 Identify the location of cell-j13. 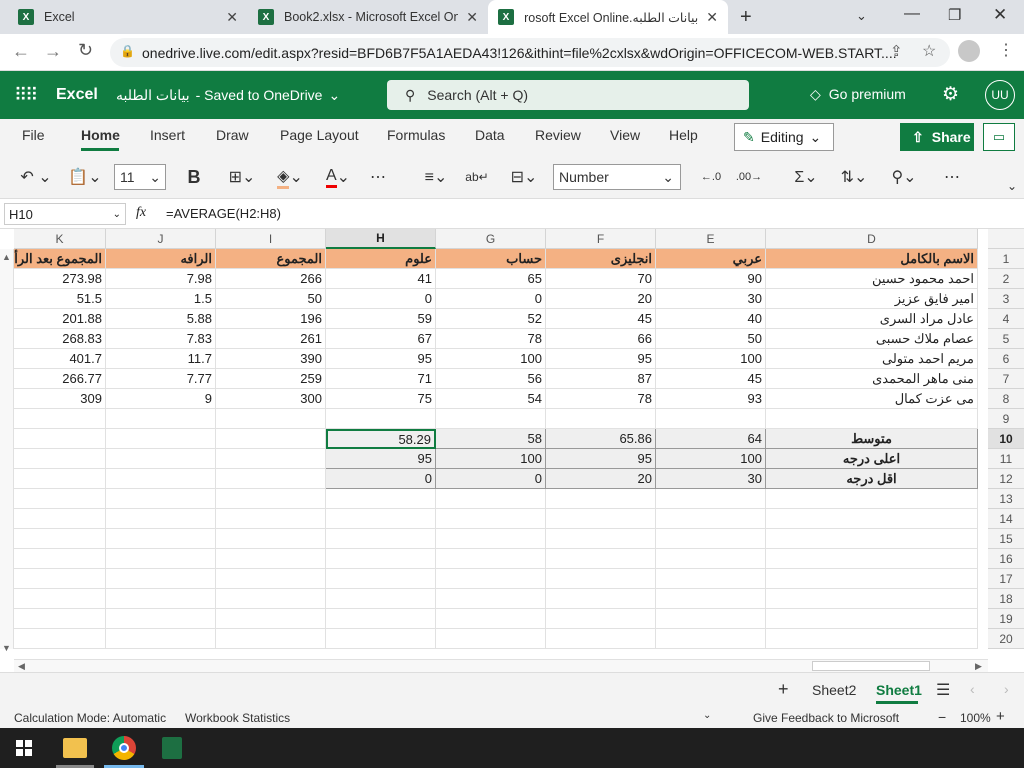
(161, 499).